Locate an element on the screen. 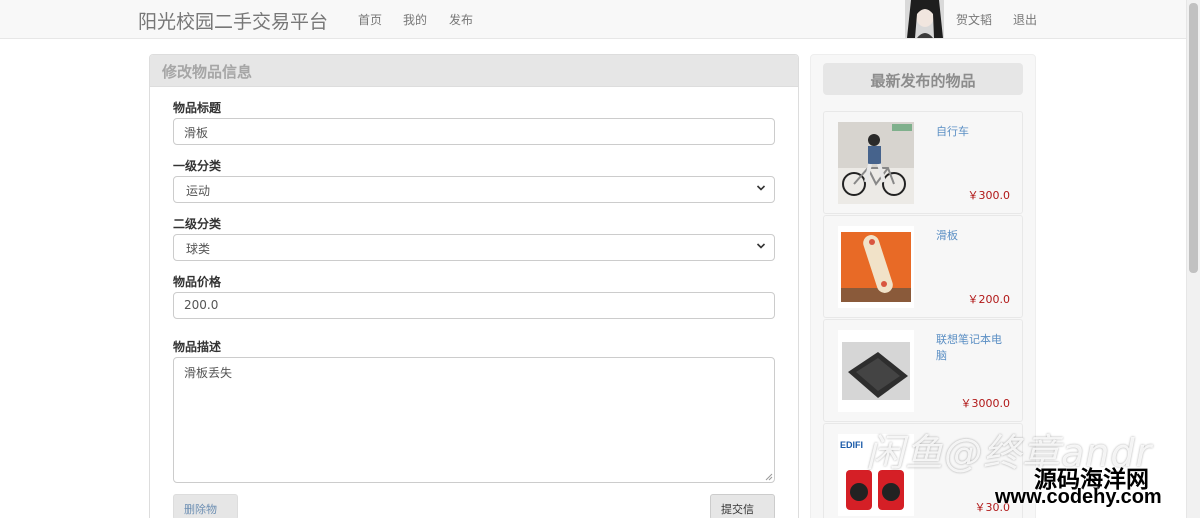  price-input: 200.0 is located at coordinates (474, 305).